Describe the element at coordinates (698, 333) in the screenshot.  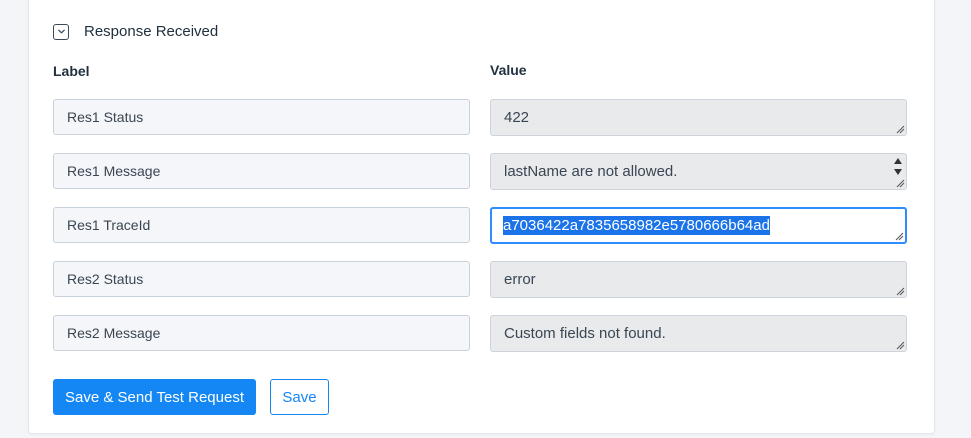
I see `value-field-res2-message: Custom fields not found.` at that location.